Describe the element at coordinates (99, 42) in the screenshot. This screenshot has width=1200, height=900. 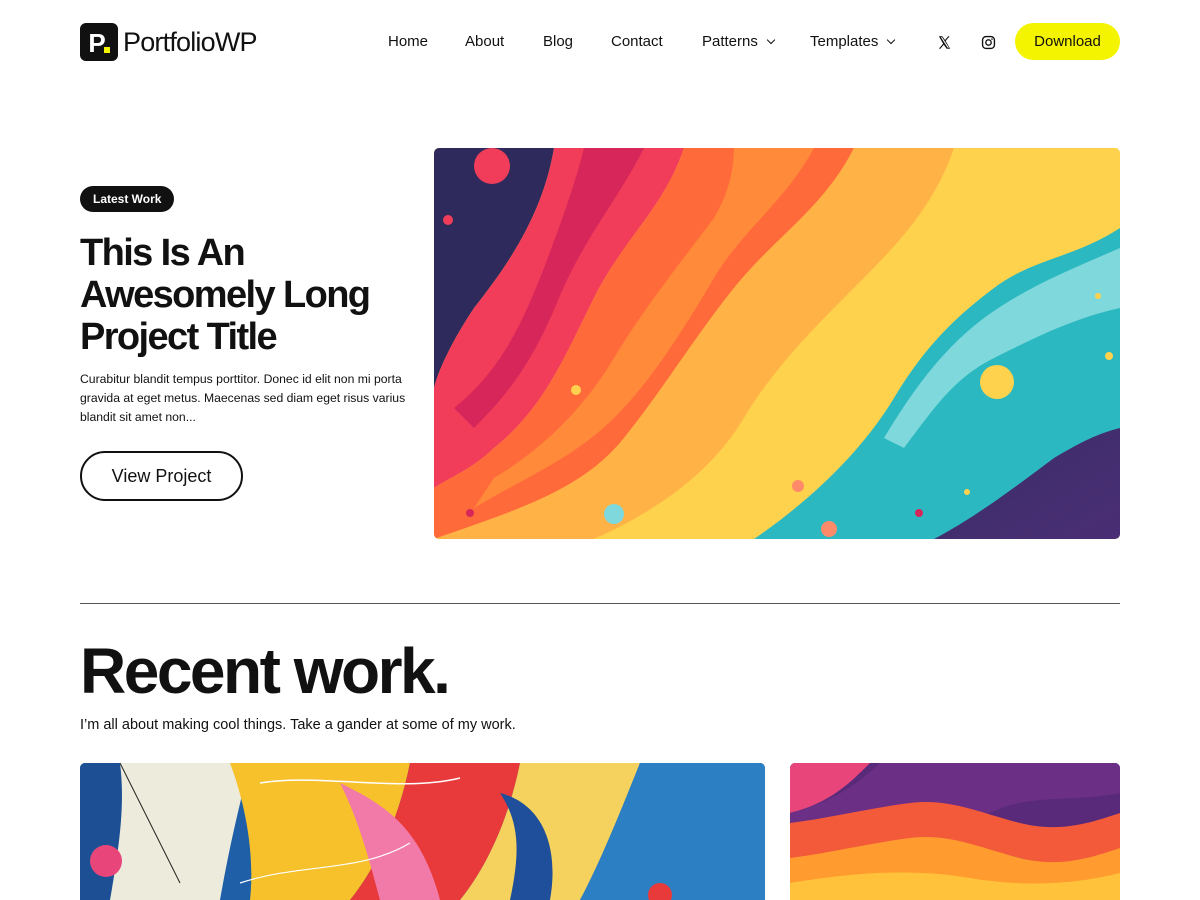
I see `logo-mark: P` at that location.